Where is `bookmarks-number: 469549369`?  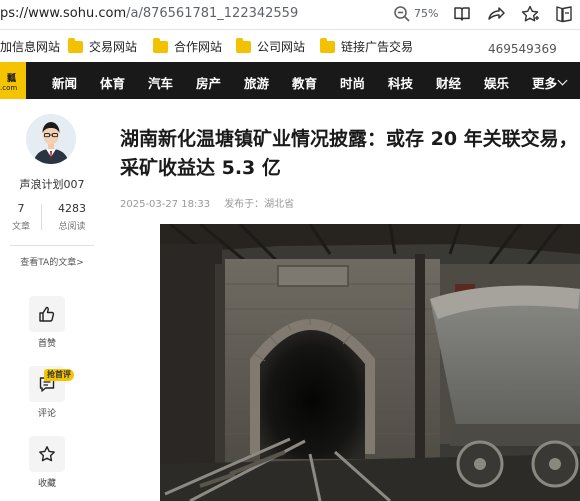
bookmarks-number: 469549369 is located at coordinates (522, 49).